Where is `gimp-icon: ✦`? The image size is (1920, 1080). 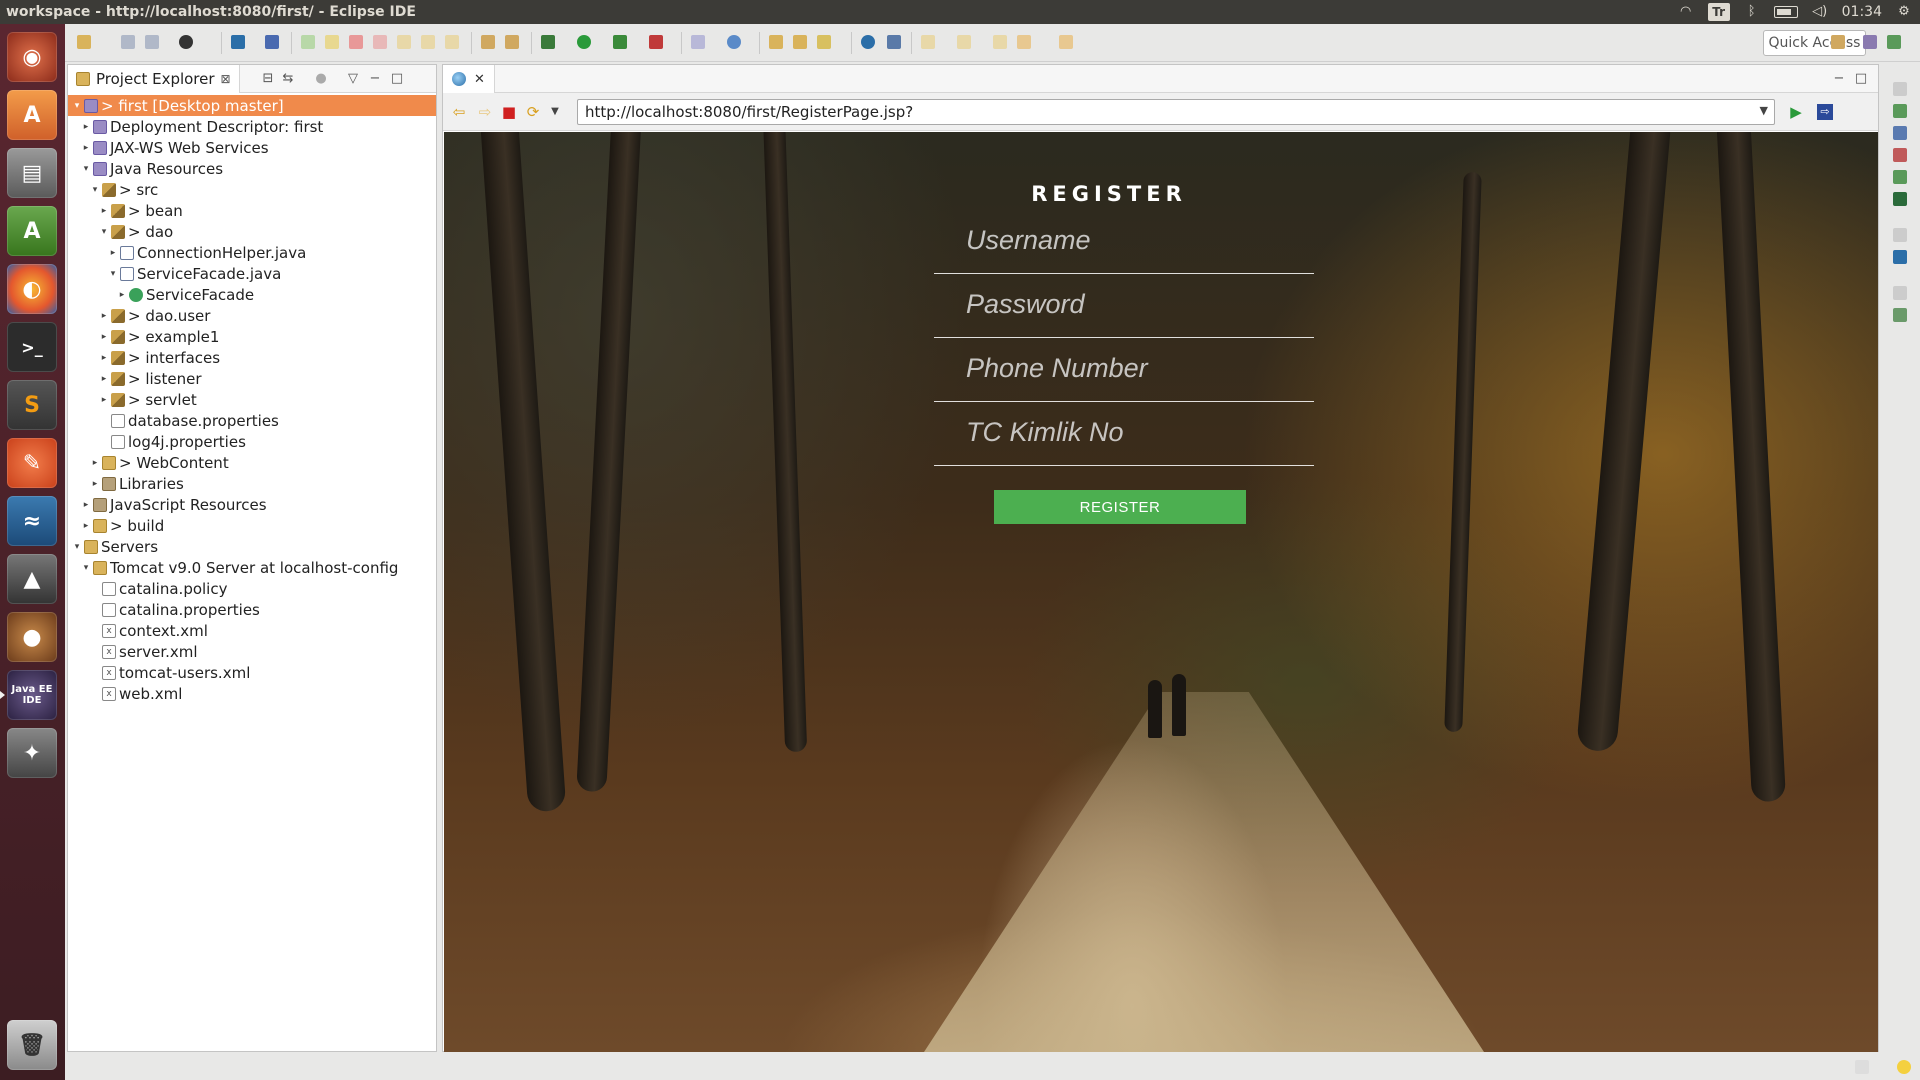
gimp-icon: ✦ is located at coordinates (32, 753).